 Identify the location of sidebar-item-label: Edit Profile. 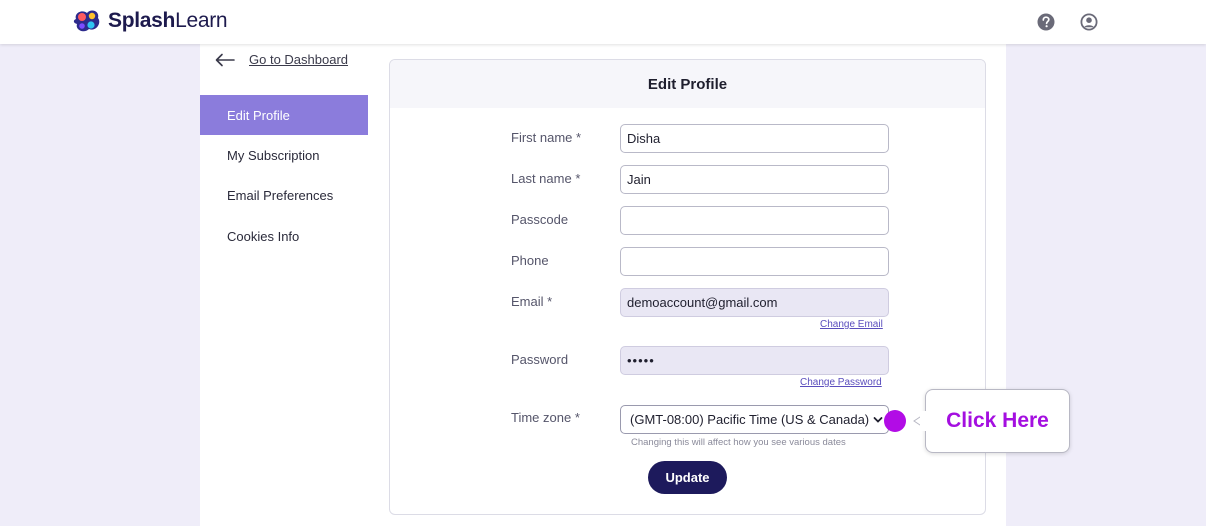
(258, 115).